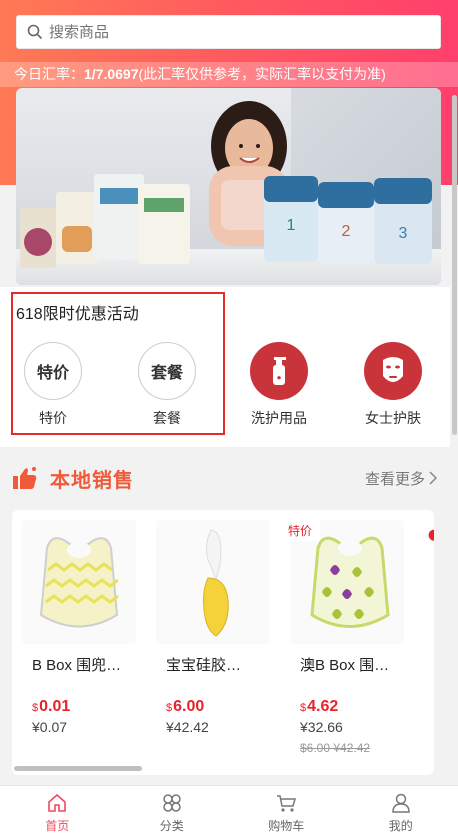  What do you see at coordinates (393, 371) in the screenshot?
I see `face-mask-icon` at bounding box center [393, 371].